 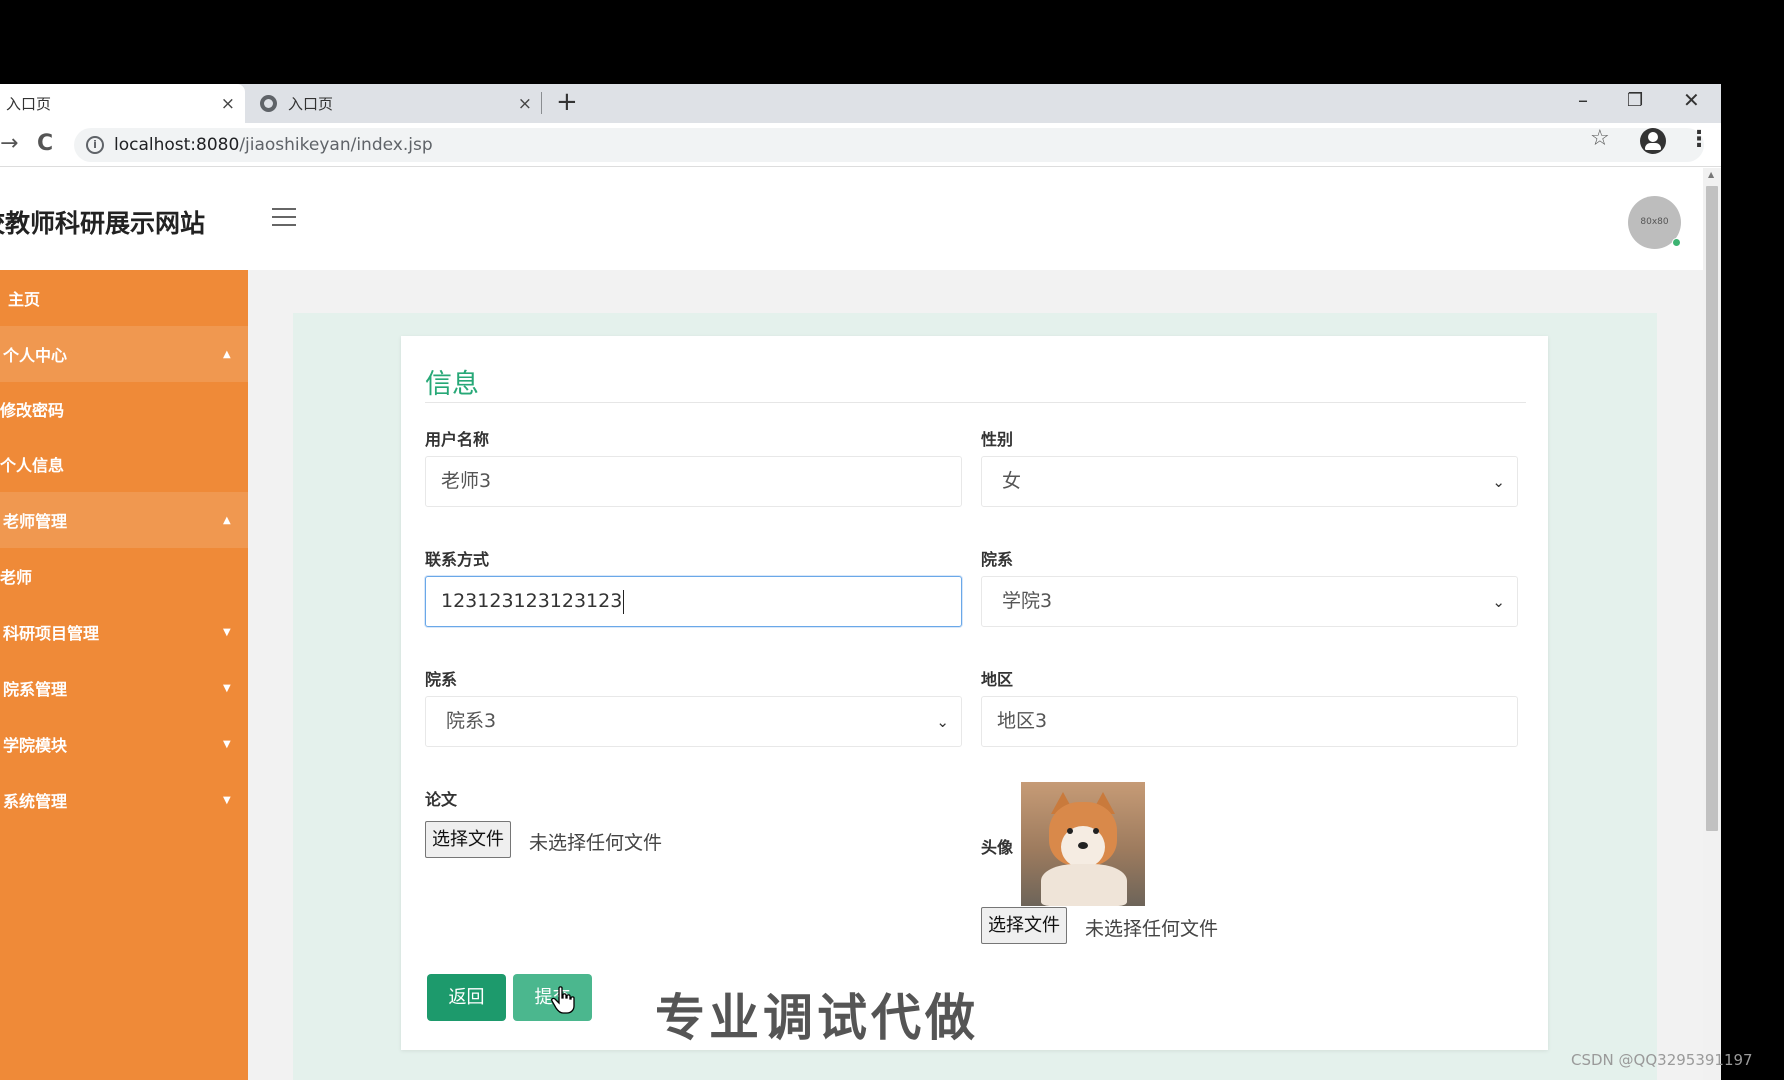 What do you see at coordinates (889, 145) in the screenshot?
I see `address-bar: i localhost:8080/jiaoshikeyan/index.jsp` at bounding box center [889, 145].